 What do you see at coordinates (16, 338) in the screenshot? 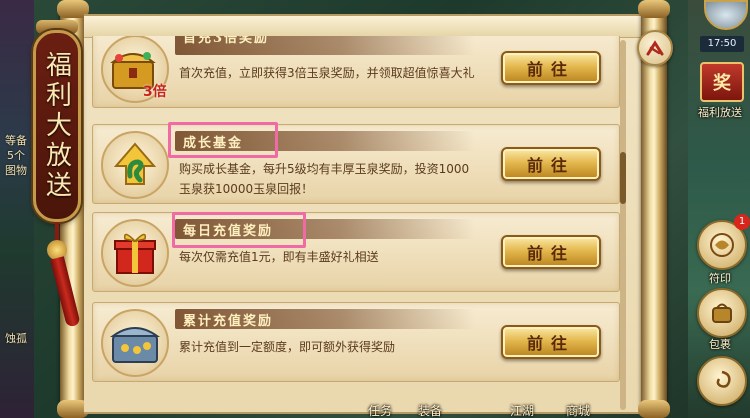
I see `left-hud-text-4: 蚀孤` at bounding box center [16, 338].